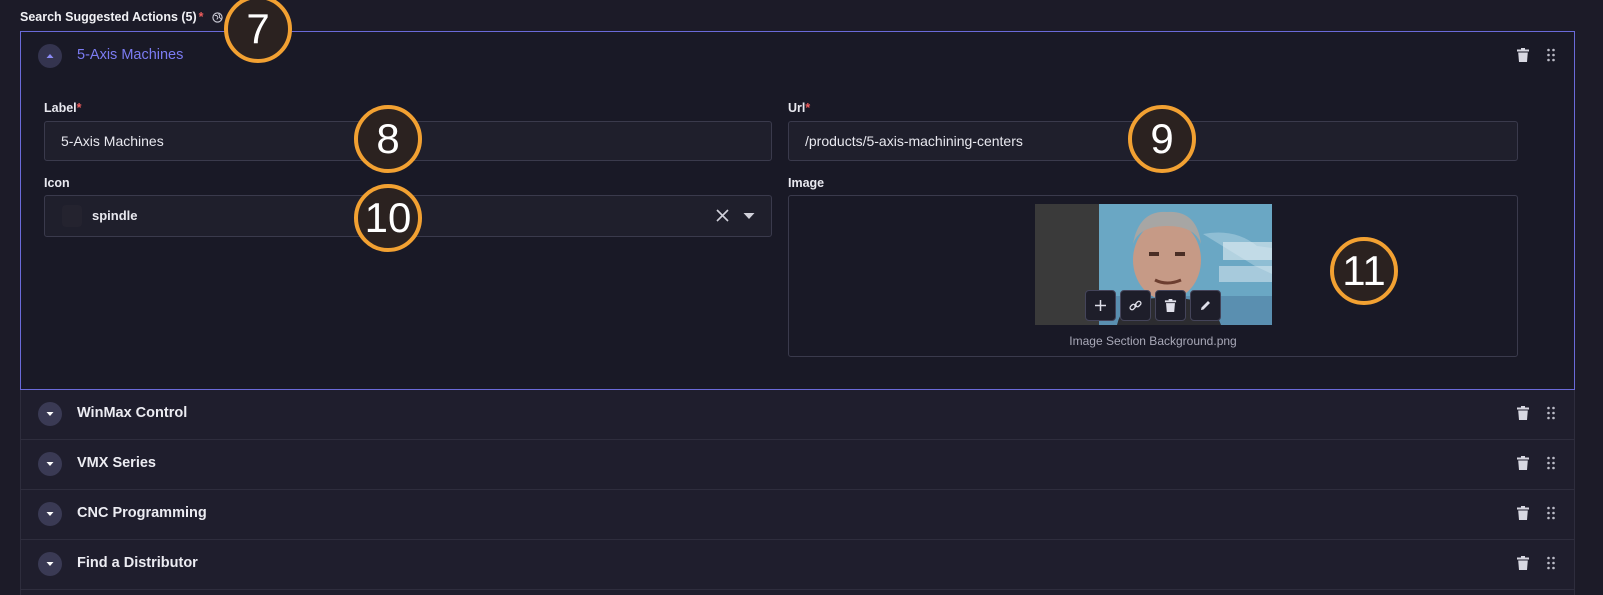 The height and width of the screenshot is (595, 1603). Describe the element at coordinates (797, 592) in the screenshot. I see `accordion-item-partial` at that location.